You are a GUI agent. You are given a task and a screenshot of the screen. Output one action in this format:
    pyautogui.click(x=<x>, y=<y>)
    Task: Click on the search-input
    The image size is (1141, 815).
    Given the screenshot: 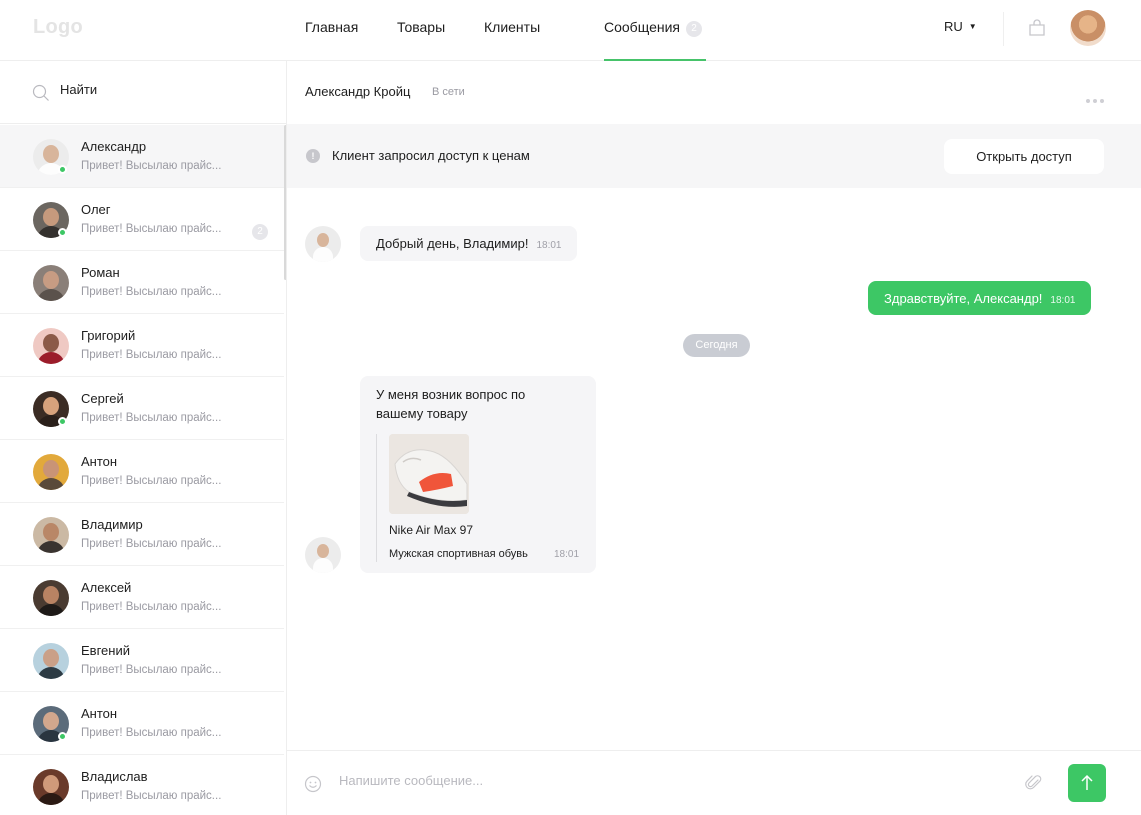 What is the action you would take?
    pyautogui.click(x=160, y=89)
    